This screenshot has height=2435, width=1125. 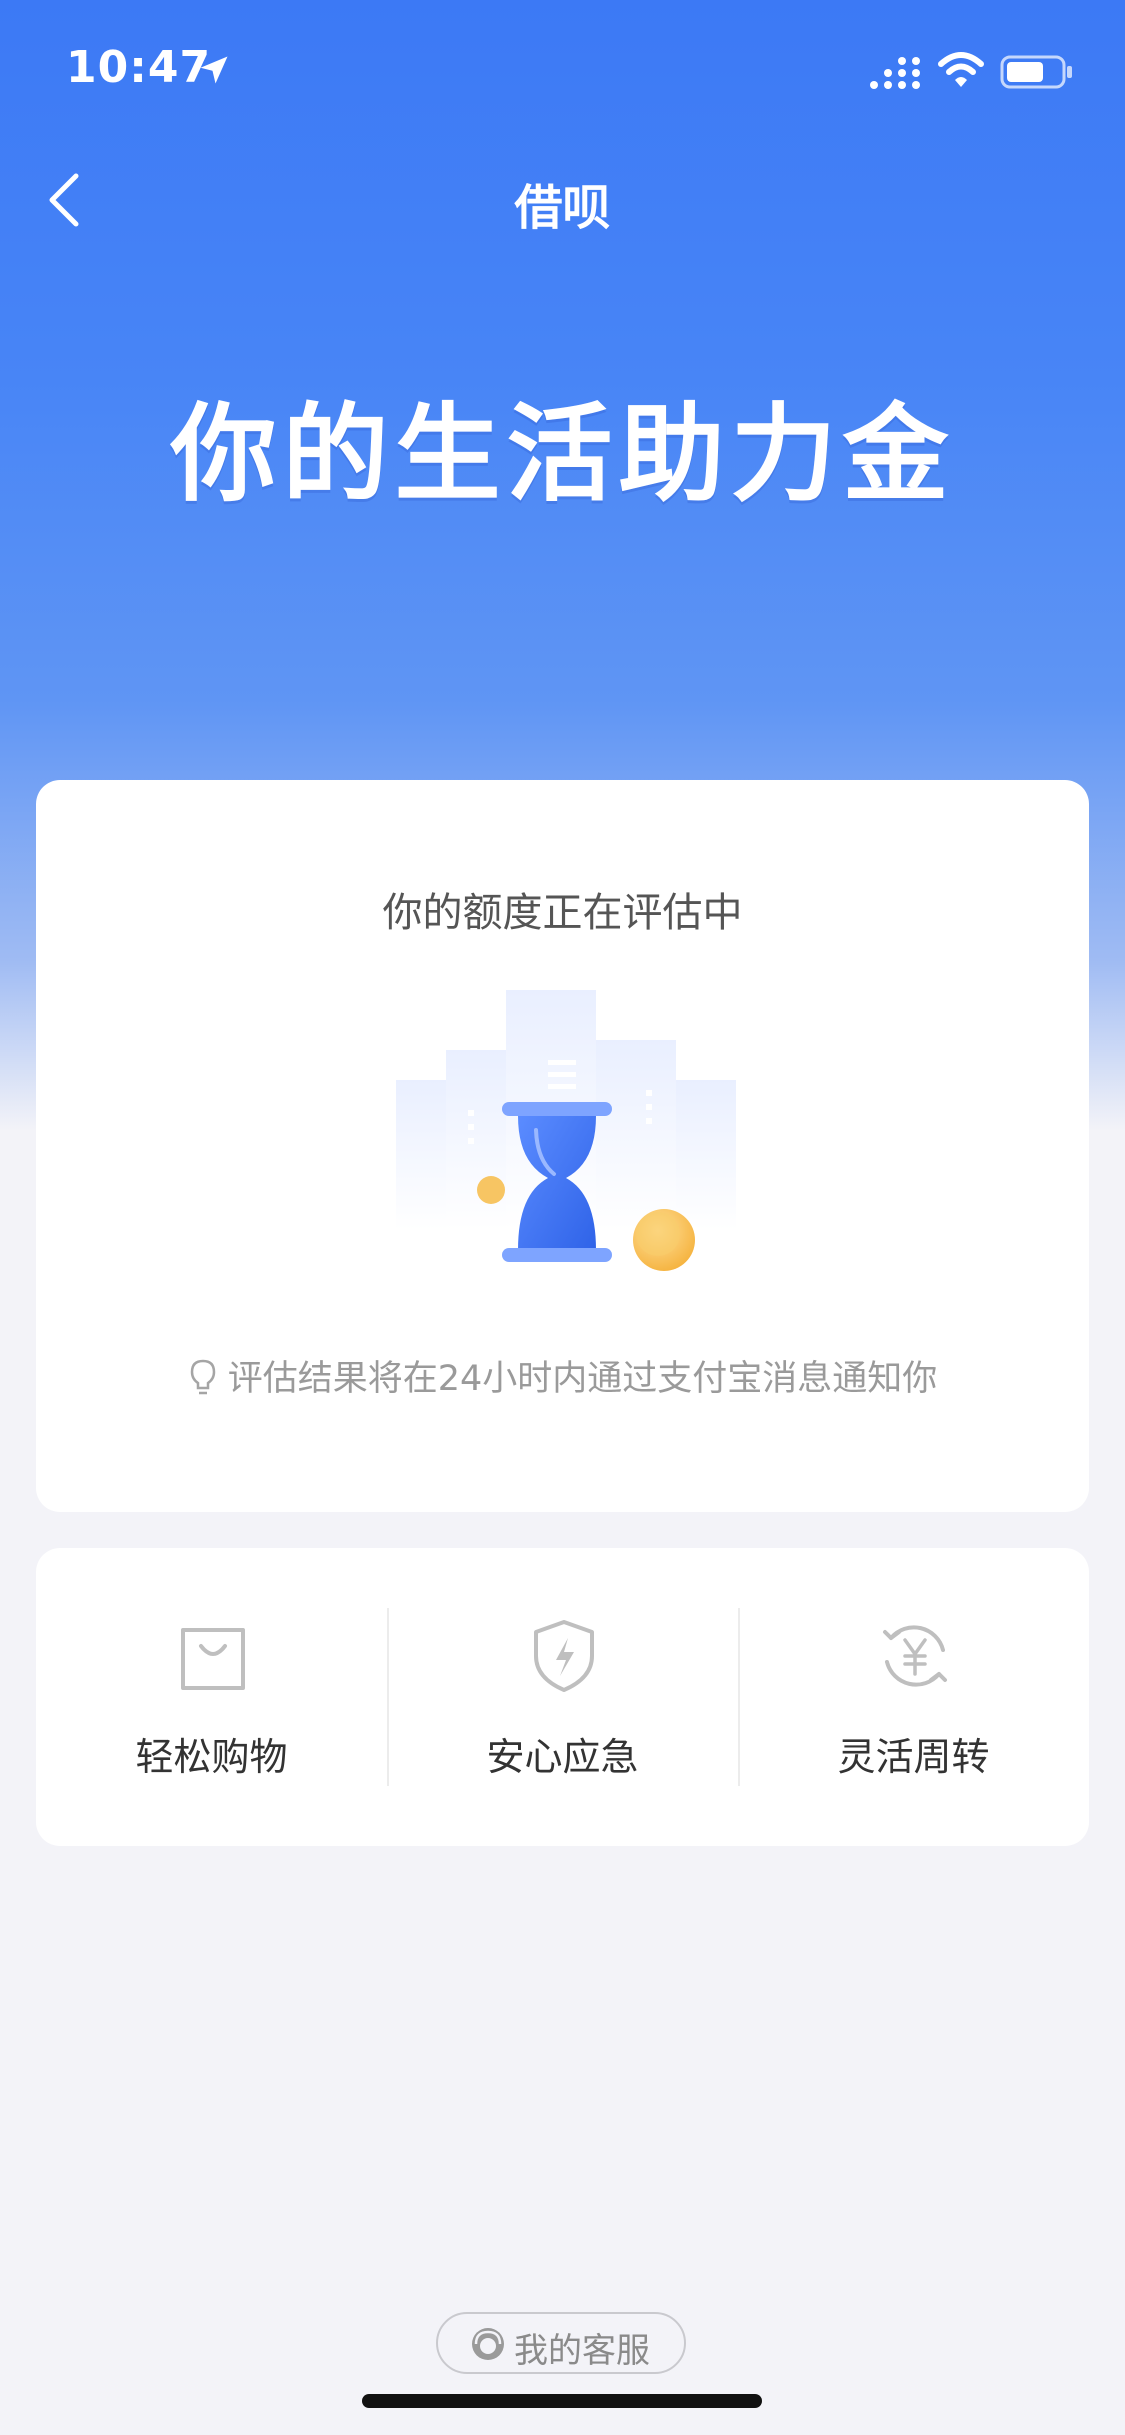 What do you see at coordinates (211, 1697) in the screenshot?
I see `feature-easy-shopping: 轻松购物` at bounding box center [211, 1697].